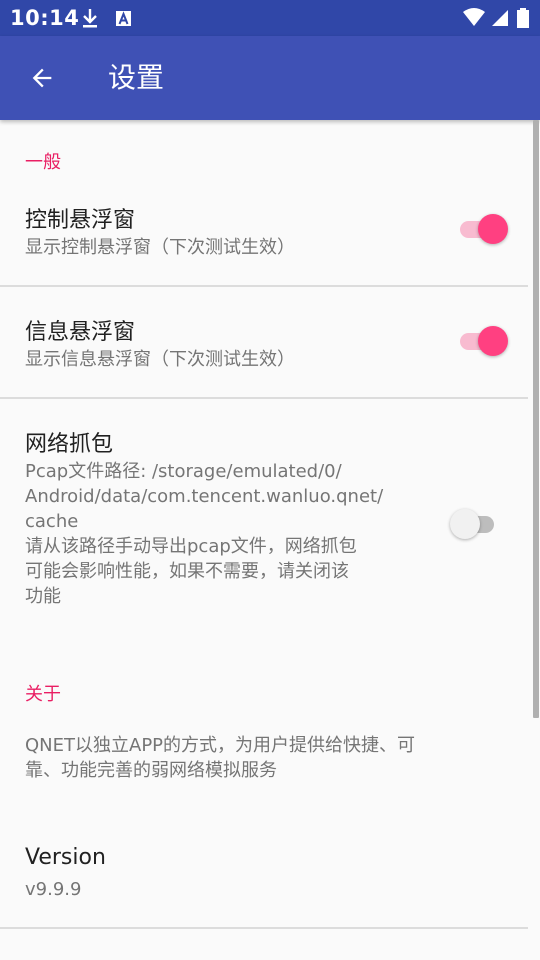  What do you see at coordinates (160, 359) in the screenshot?
I see `pref-summary: 显示信息悬浮窗（下次测试生效）` at bounding box center [160, 359].